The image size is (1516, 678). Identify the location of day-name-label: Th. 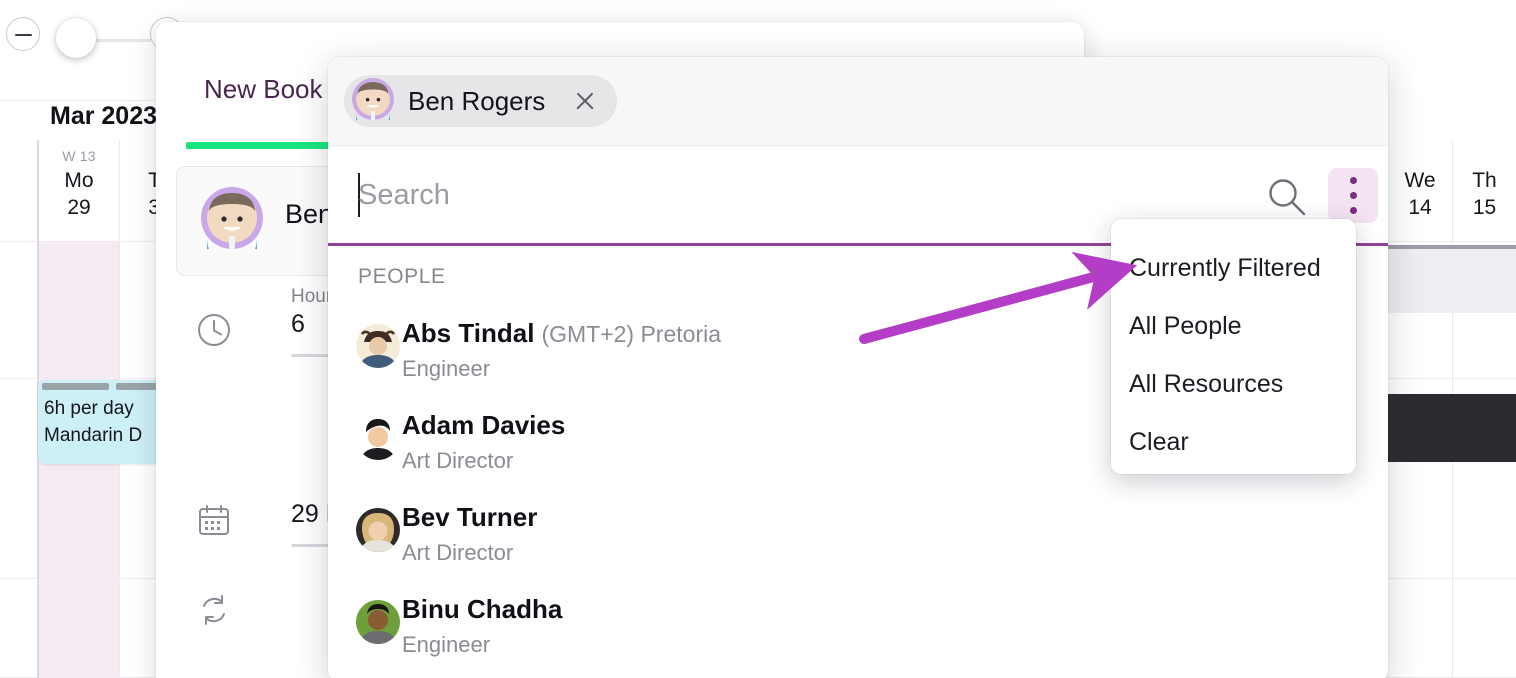
(1484, 180).